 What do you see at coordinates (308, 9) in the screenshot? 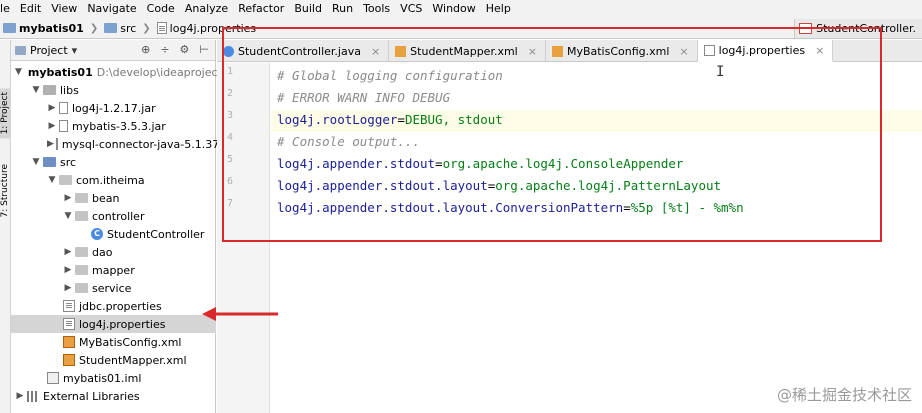
I see `menu-build: Build` at bounding box center [308, 9].